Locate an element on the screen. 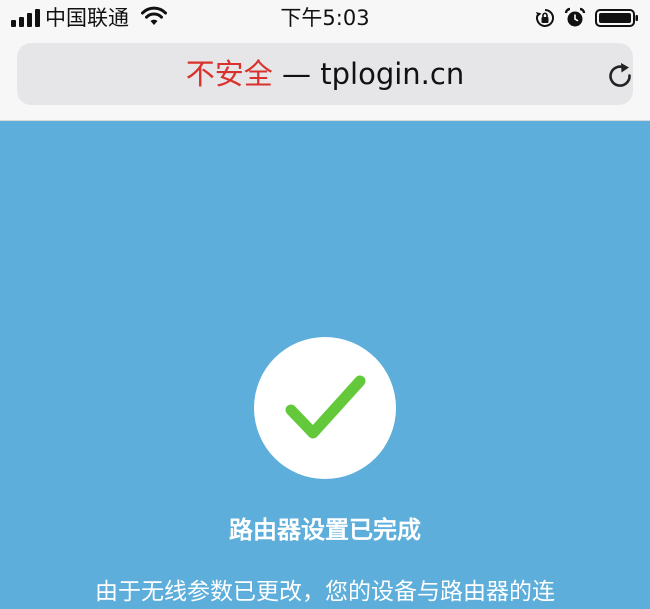  alarm-icon is located at coordinates (575, 17).